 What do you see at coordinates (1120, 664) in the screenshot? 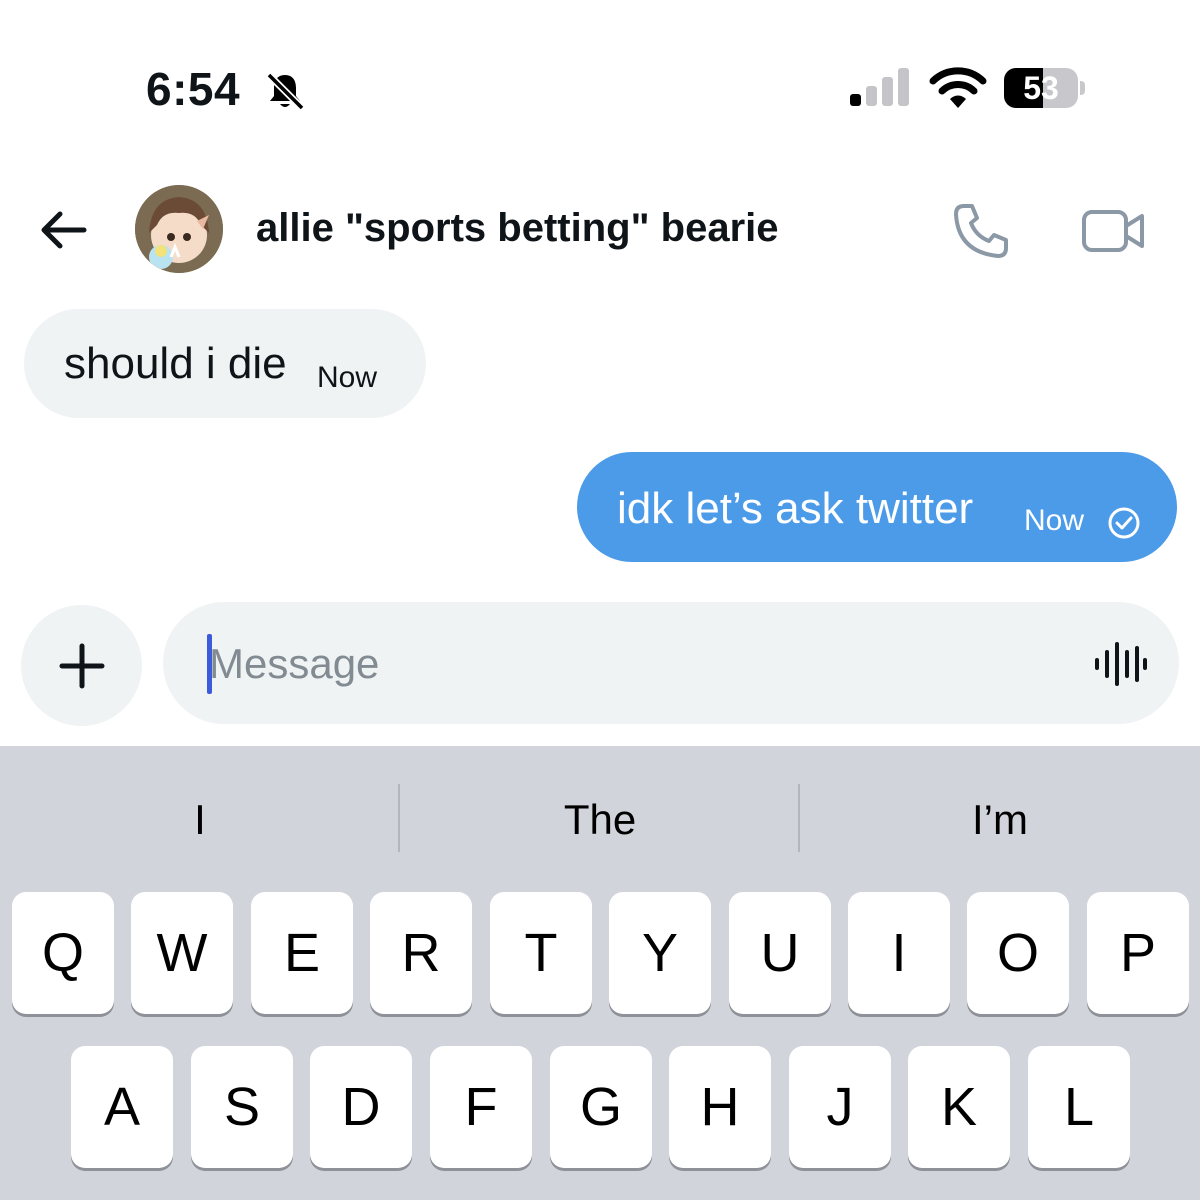
I see `voice-message-icon` at bounding box center [1120, 664].